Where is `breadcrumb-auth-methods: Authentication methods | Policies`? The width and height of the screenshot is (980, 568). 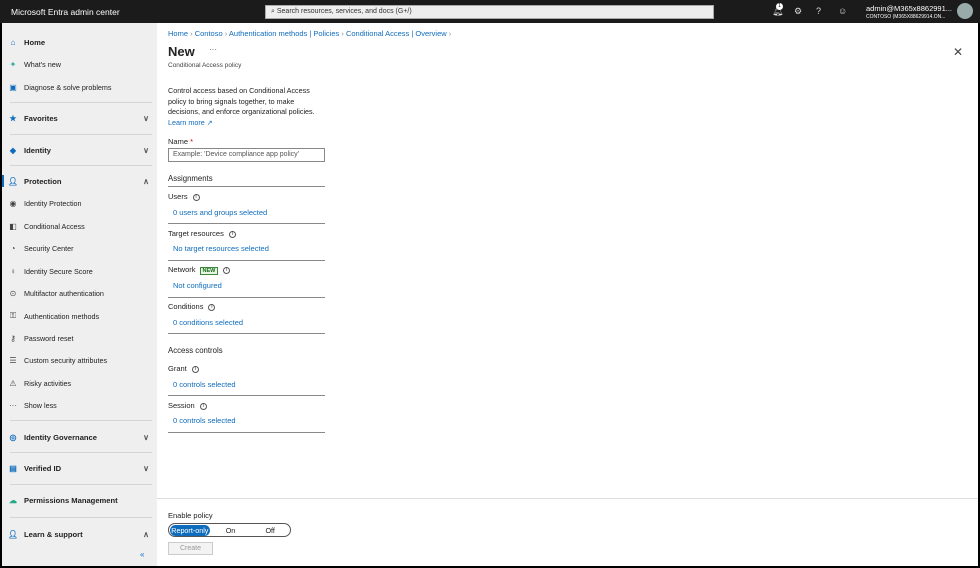
breadcrumb-auth-methods: Authentication methods | Policies is located at coordinates (284, 33).